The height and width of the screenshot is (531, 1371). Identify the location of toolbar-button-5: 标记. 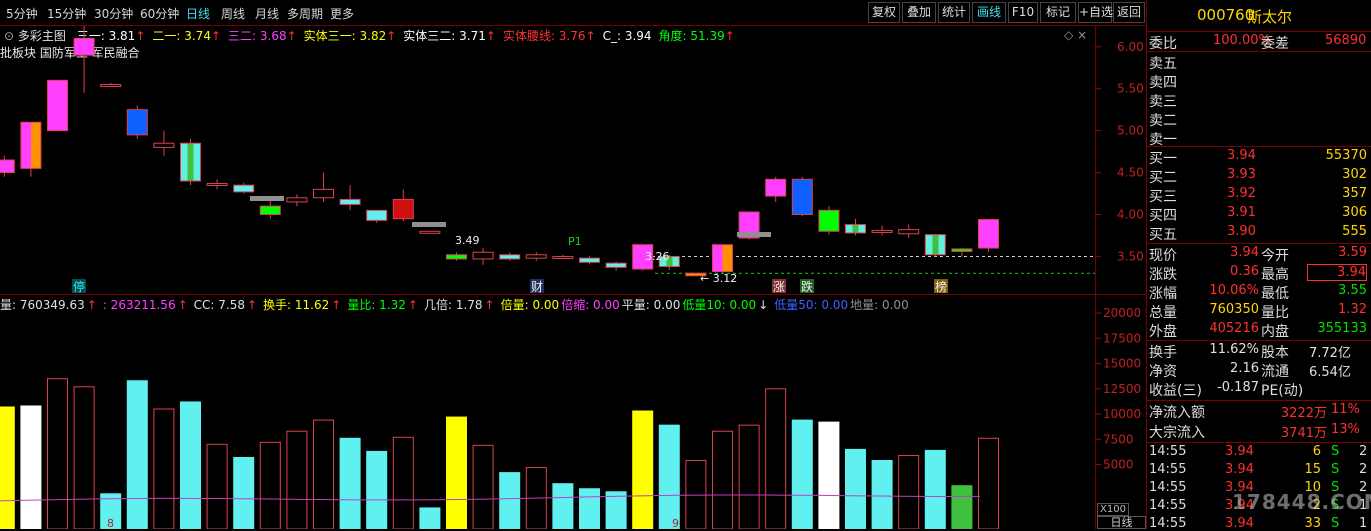
(1058, 12).